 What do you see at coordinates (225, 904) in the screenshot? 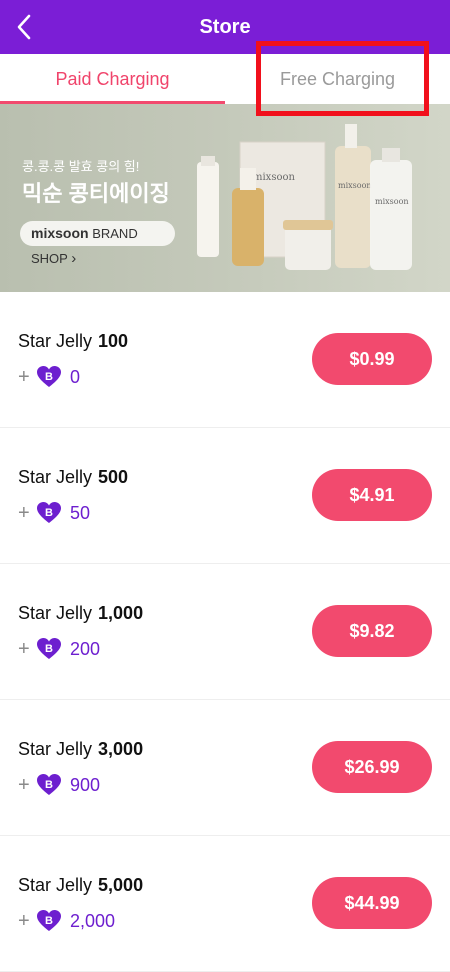
I see `list-item: Star Jelly 5,000 + B 2,000 $44.99` at bounding box center [225, 904].